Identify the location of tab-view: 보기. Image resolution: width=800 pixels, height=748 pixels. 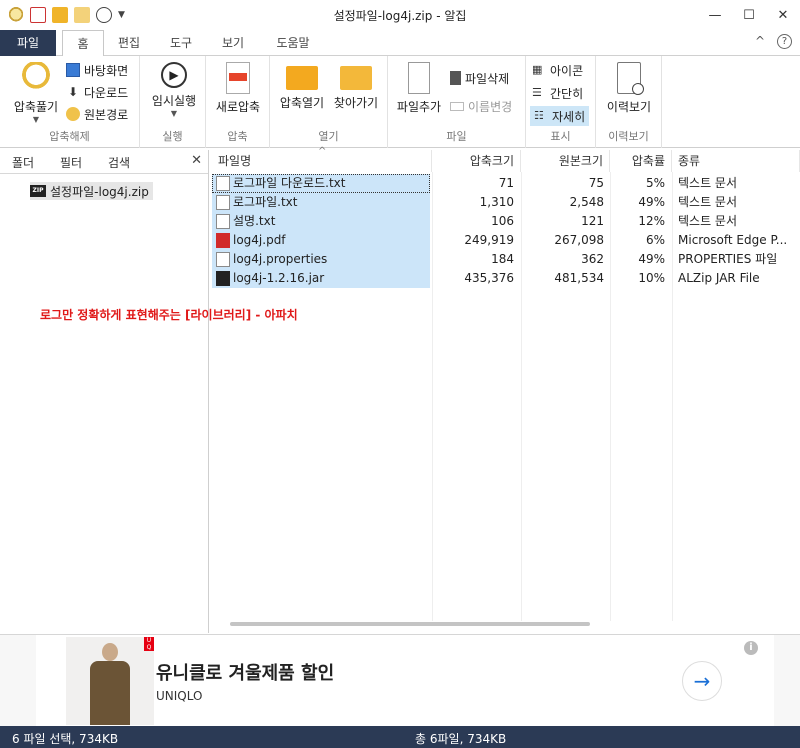
(233, 43).